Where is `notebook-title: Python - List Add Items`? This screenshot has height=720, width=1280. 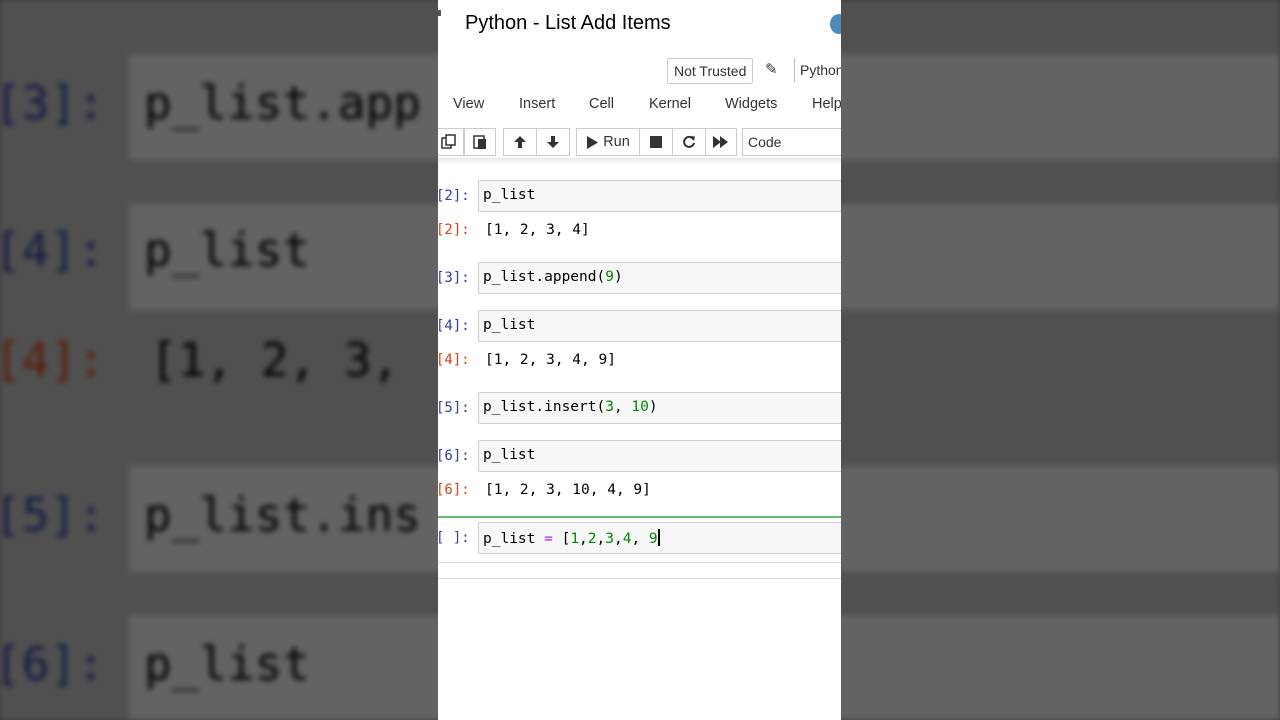
notebook-title: Python - List Add Items is located at coordinates (568, 23).